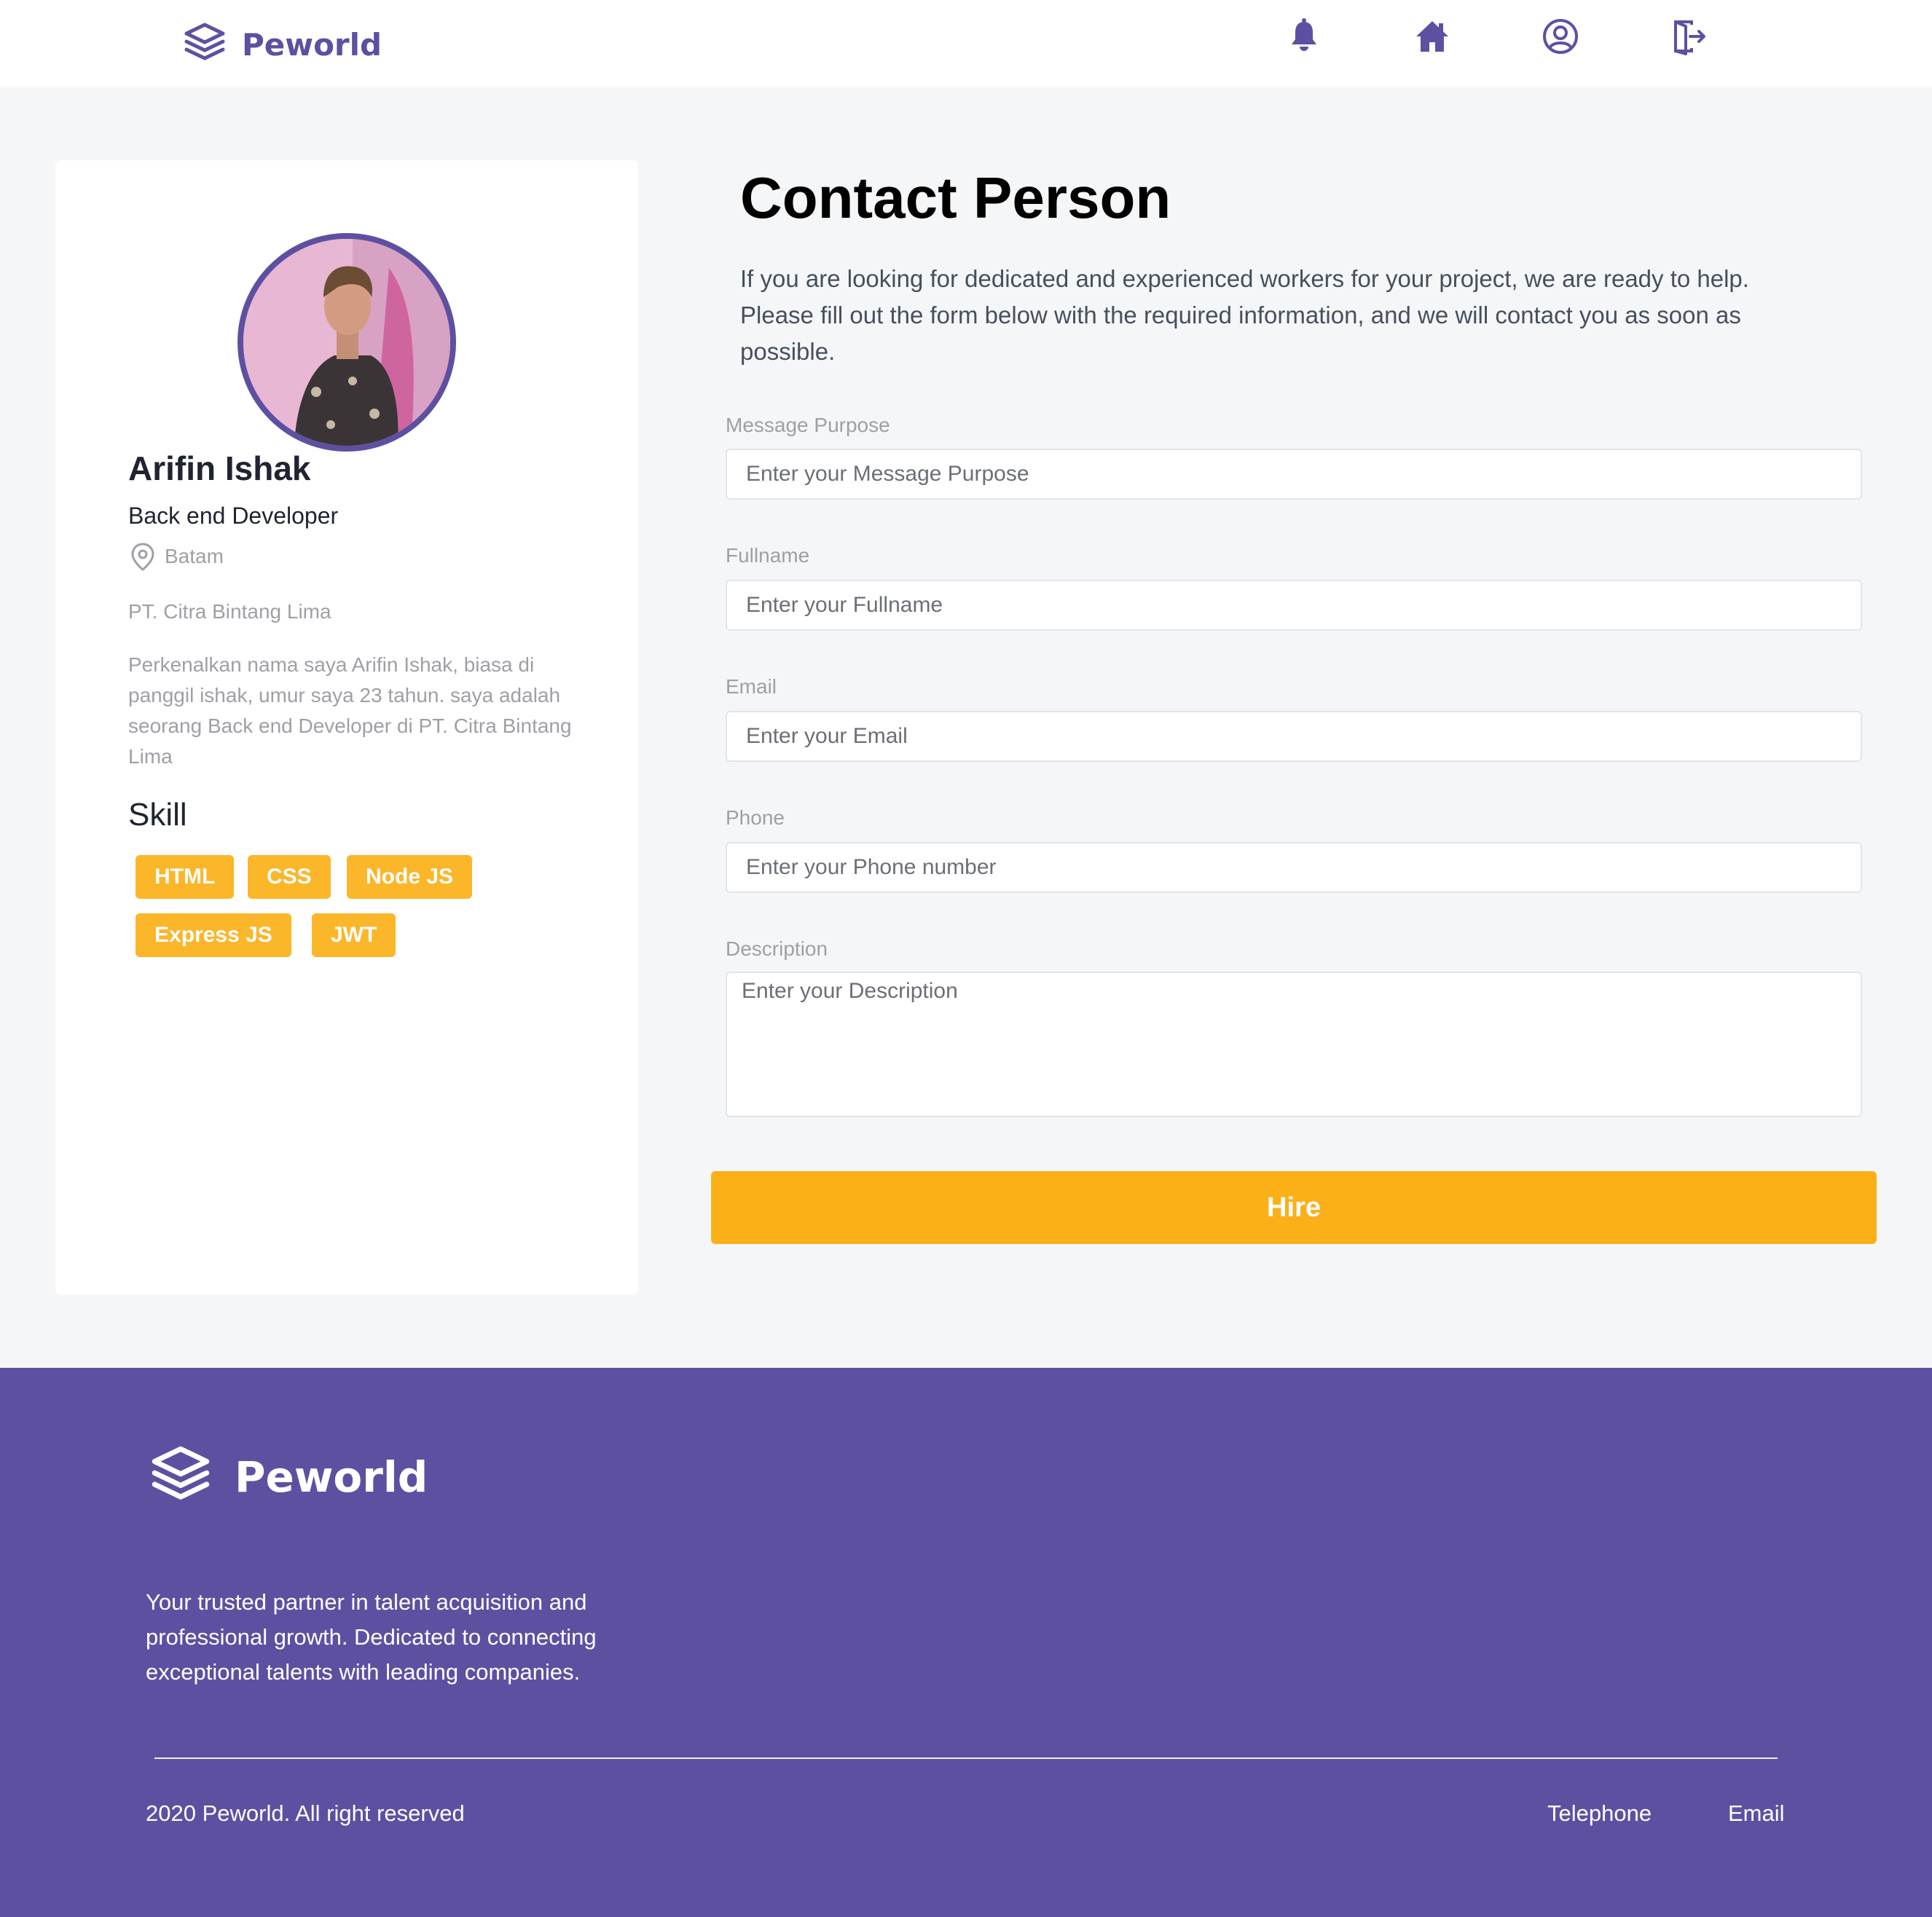  What do you see at coordinates (1756, 1813) in the screenshot?
I see `footer-link-email: Email` at bounding box center [1756, 1813].